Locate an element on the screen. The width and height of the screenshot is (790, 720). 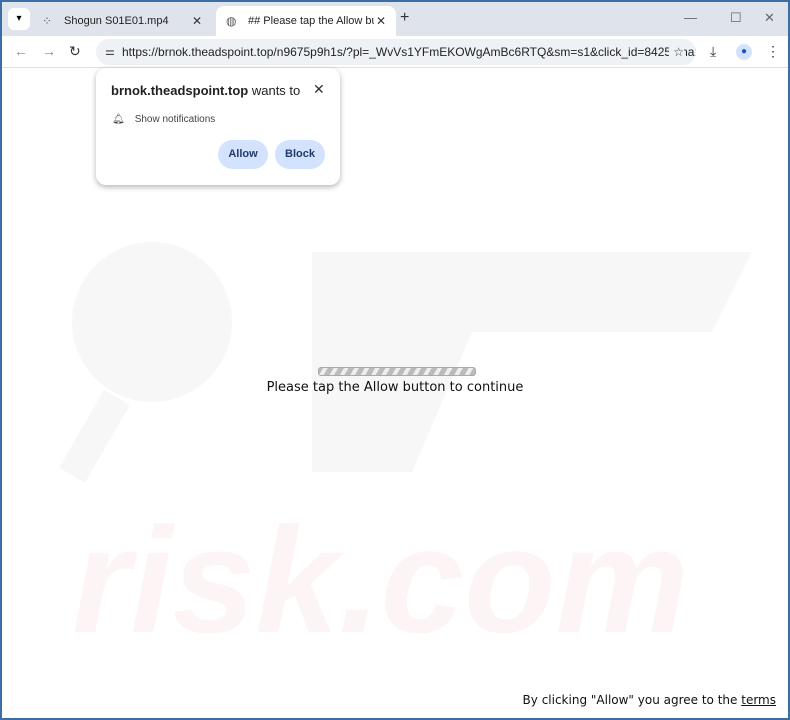
tab-active: ◍ ## Please tap the Allow button✕ is located at coordinates (306, 21).